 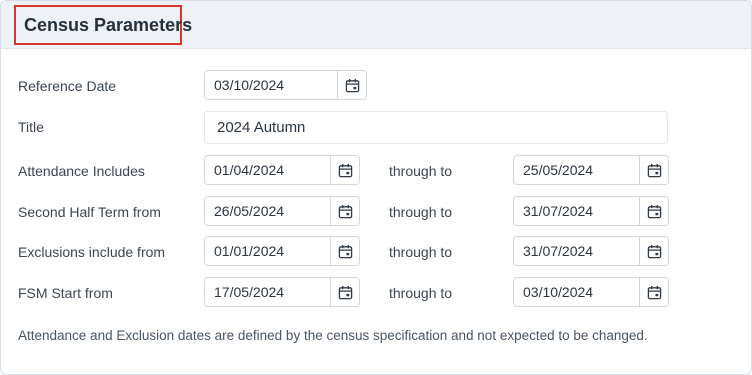 I want to click on second-half-term-to-field: 31/07/2024, so click(x=591, y=211).